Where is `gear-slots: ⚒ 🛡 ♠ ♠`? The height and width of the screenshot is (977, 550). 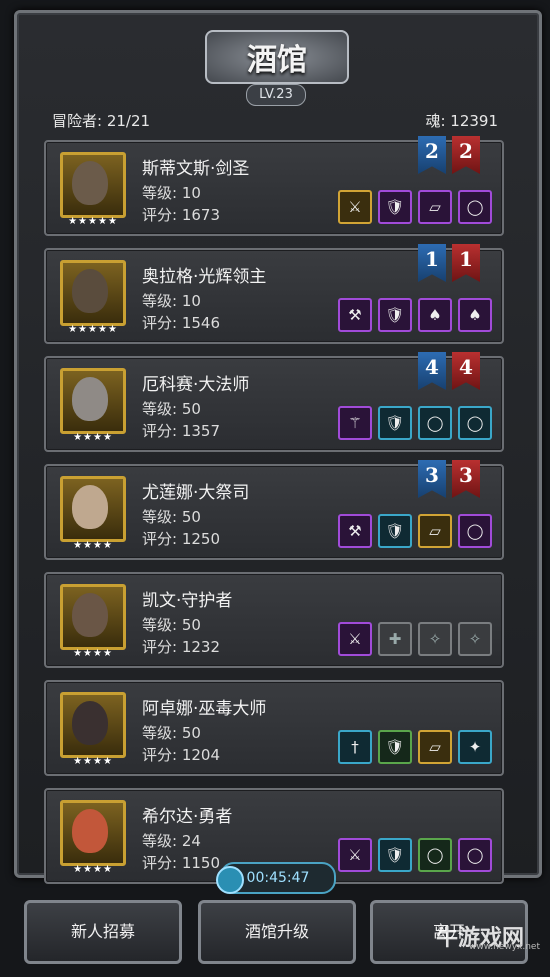
gear-slots: ⚒ 🛡 ♠ ♠ is located at coordinates (415, 315).